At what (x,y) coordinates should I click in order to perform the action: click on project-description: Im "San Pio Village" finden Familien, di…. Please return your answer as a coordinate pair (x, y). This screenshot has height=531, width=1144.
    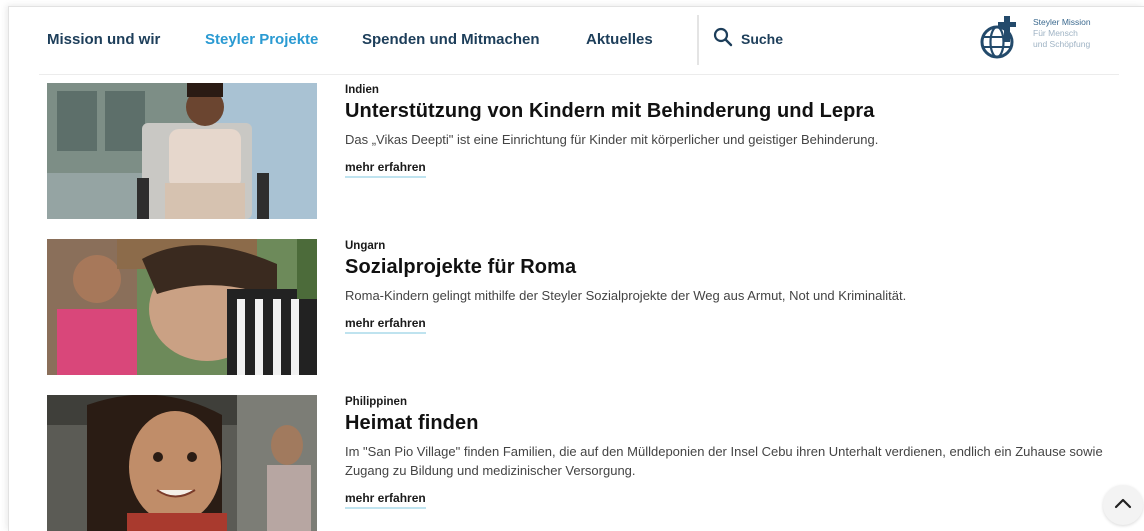
    Looking at the image, I should click on (724, 461).